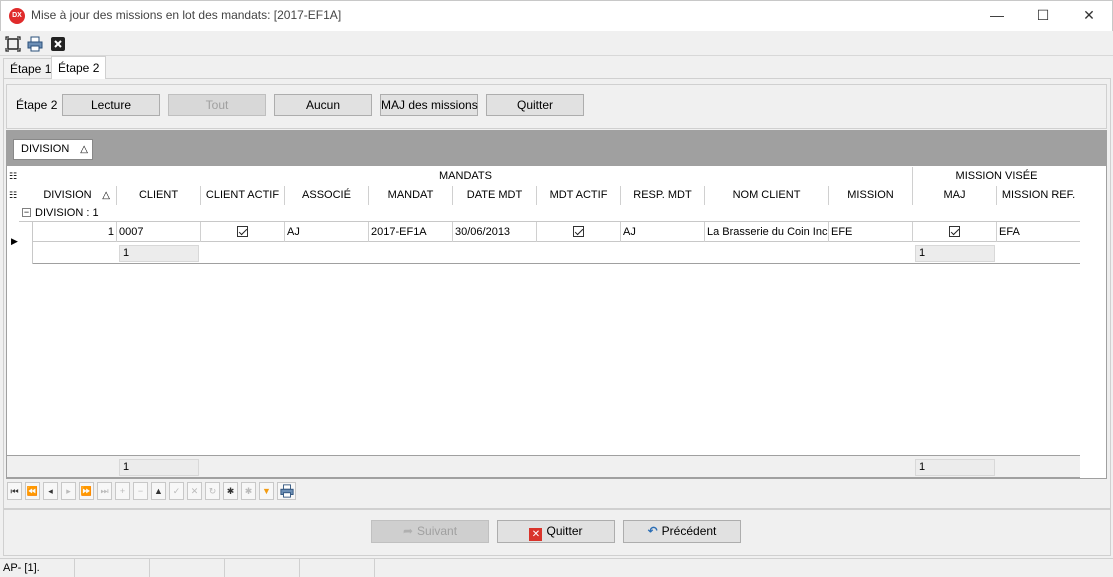 The image size is (1113, 577). What do you see at coordinates (871, 232) in the screenshot?
I see `cell-mission: EFE` at bounding box center [871, 232].